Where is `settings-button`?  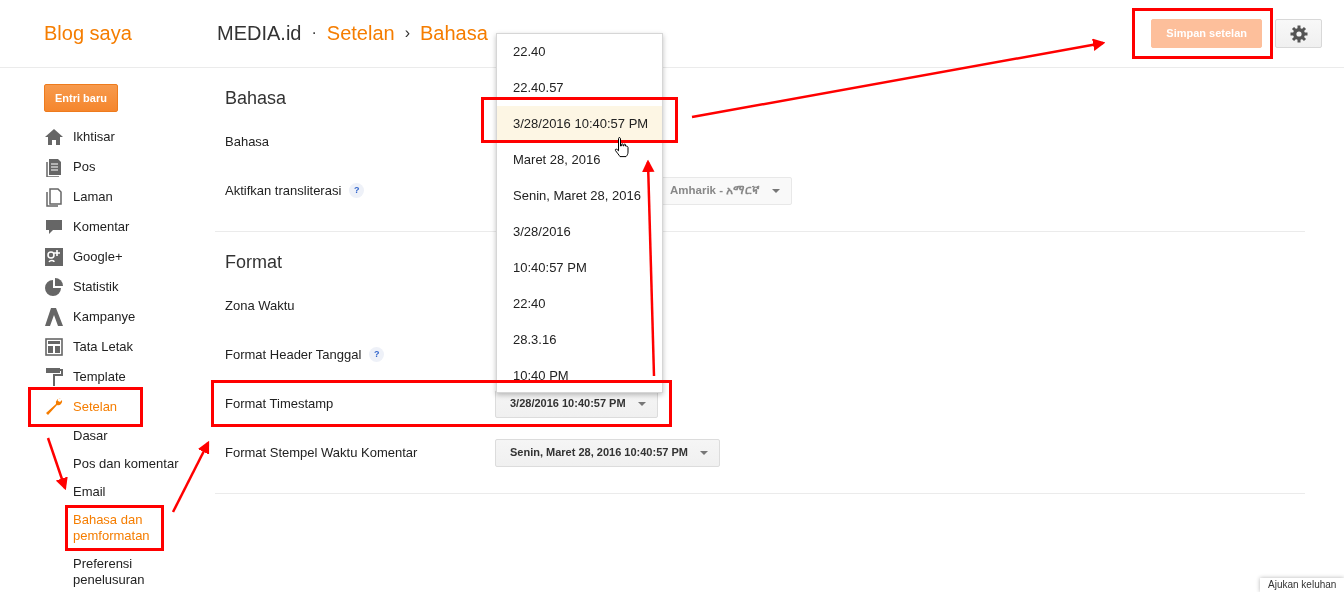 settings-button is located at coordinates (1298, 33).